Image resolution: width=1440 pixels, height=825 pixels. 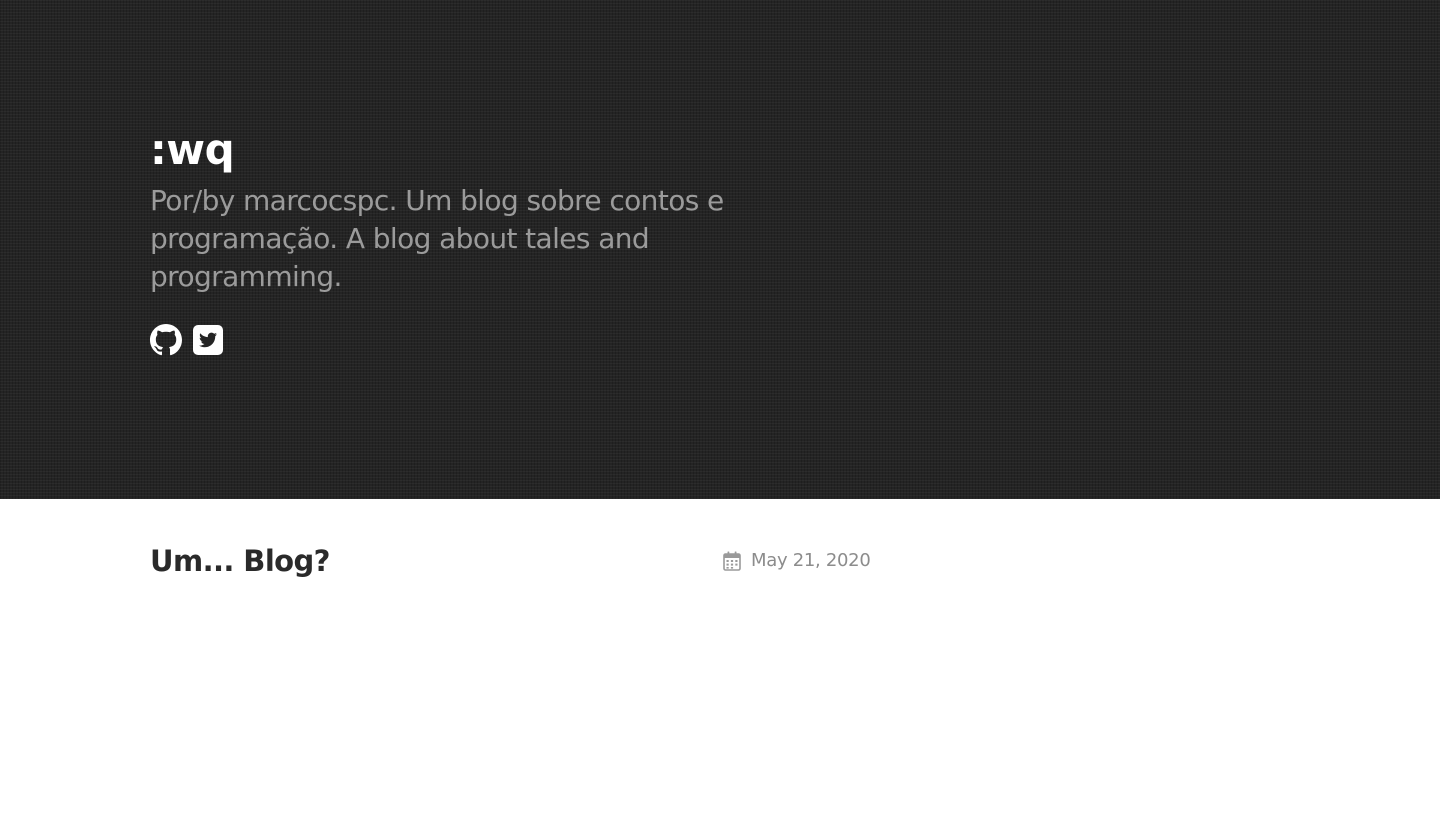 I want to click on github-icon, so click(x=166, y=340).